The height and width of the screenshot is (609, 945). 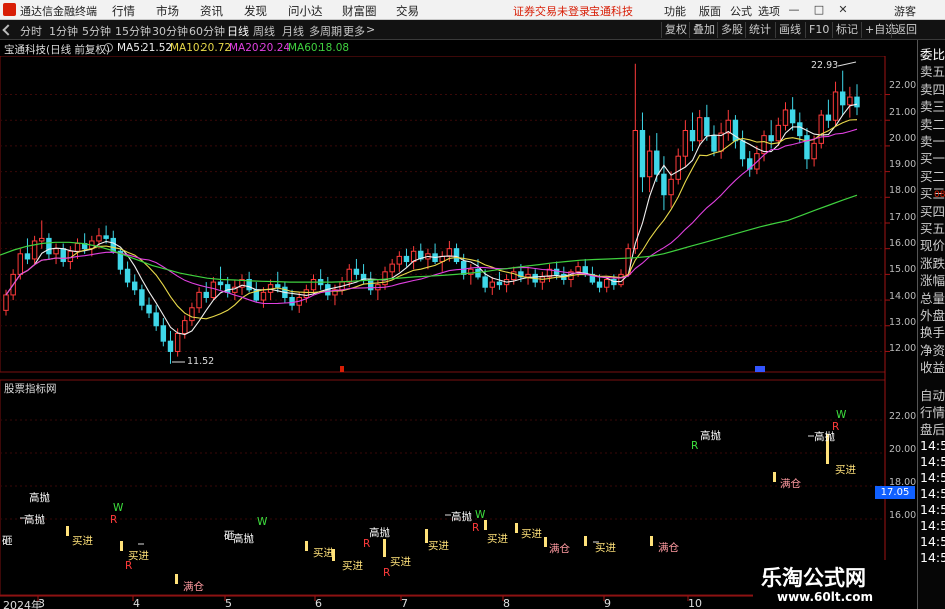 What do you see at coordinates (246, 48) in the screenshot?
I see `ma20-label: MA20:` at bounding box center [246, 48].